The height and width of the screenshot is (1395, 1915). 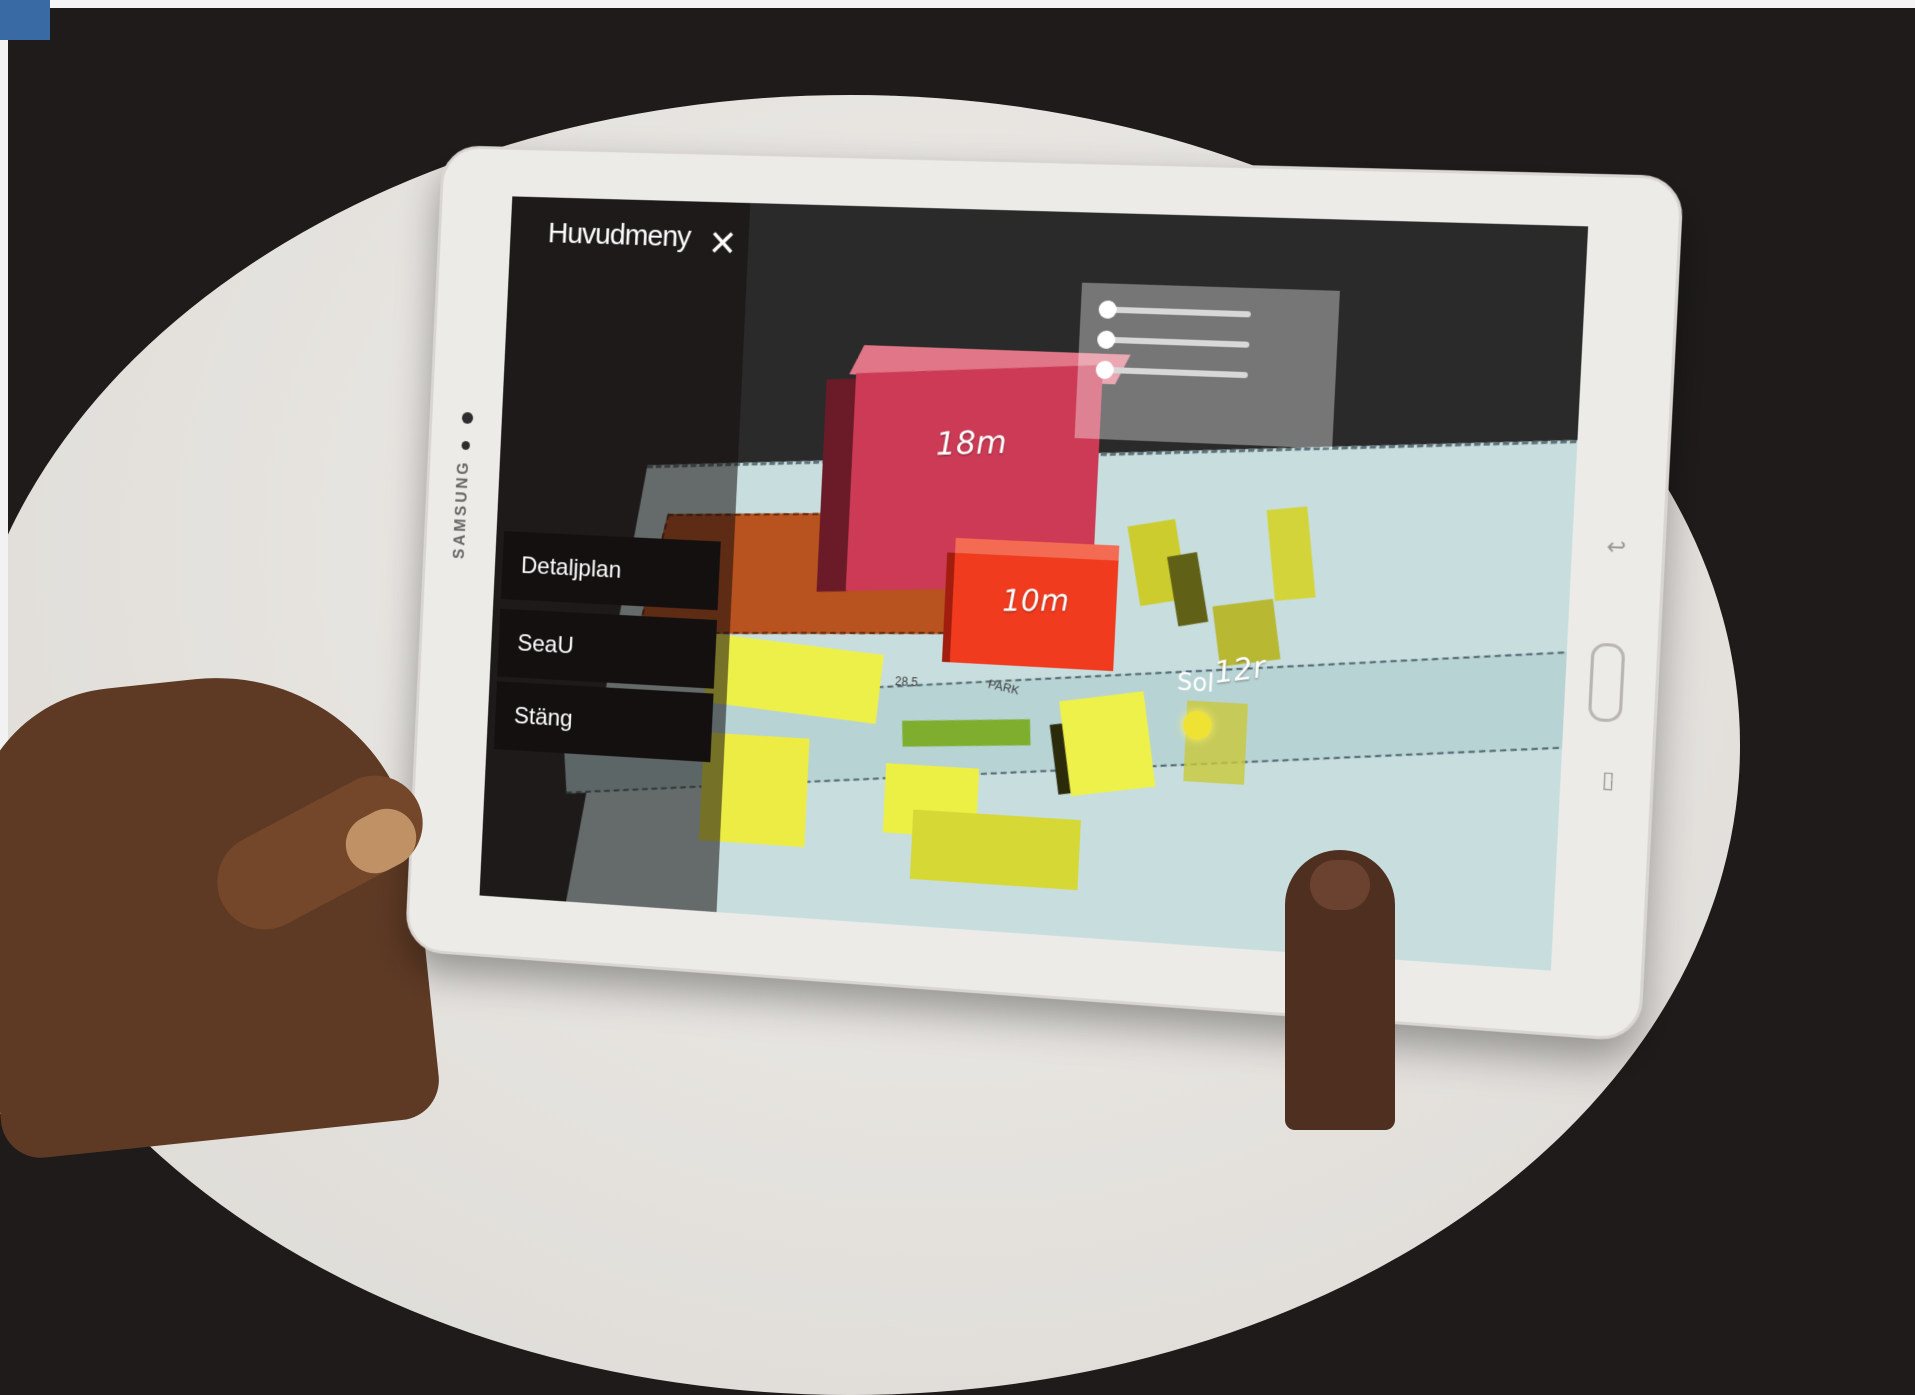 What do you see at coordinates (619, 235) in the screenshot?
I see `menu-title: Huvudmeny` at bounding box center [619, 235].